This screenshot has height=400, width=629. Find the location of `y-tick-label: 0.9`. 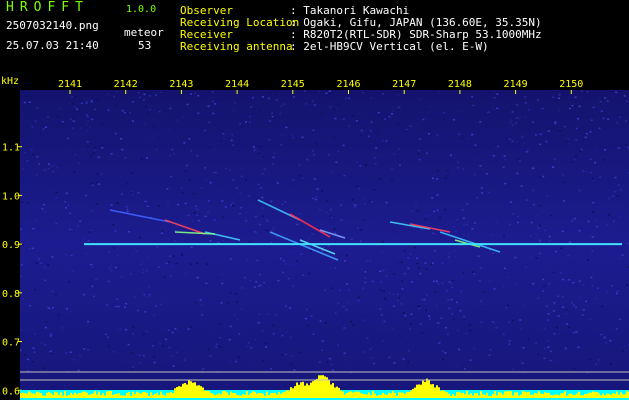

y-tick-label: 0.9 is located at coordinates (11, 245).